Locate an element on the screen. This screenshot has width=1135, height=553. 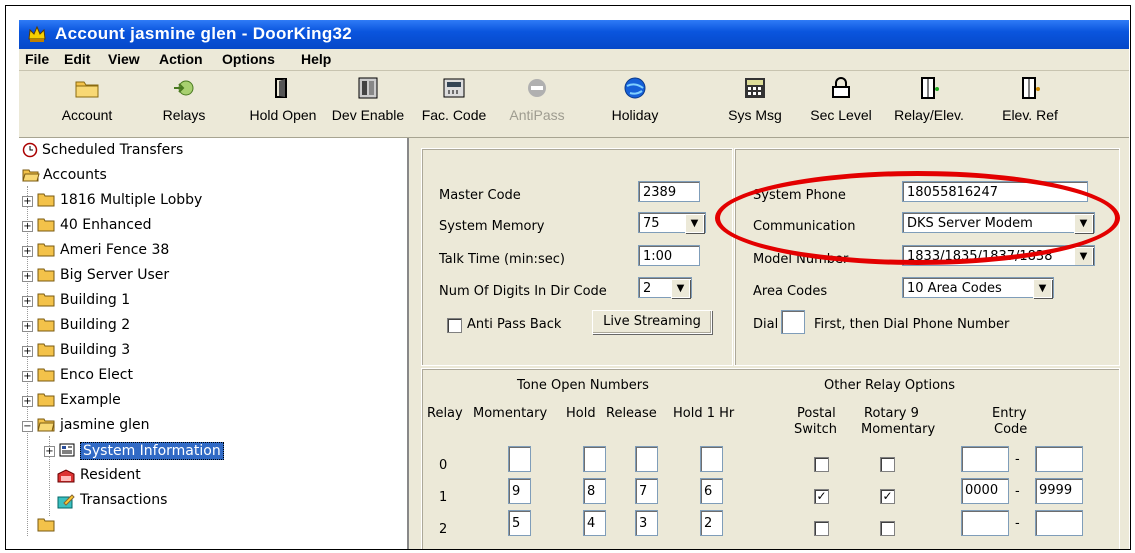
facility-code-icon is located at coordinates (454, 88).